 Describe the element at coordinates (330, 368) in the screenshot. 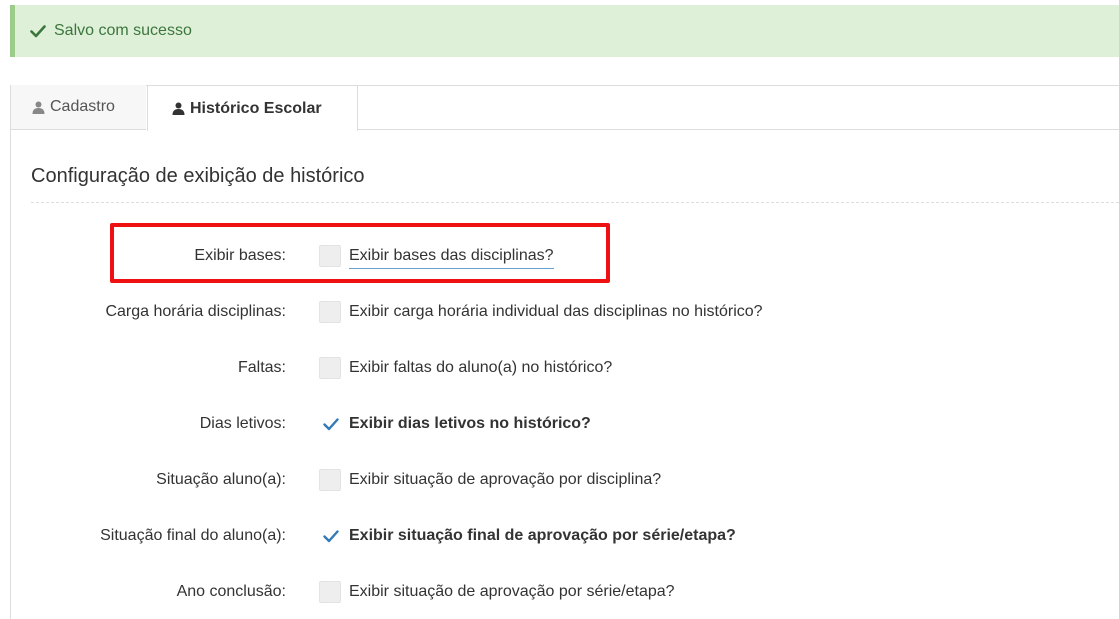

I see `checkbox-faltas` at that location.